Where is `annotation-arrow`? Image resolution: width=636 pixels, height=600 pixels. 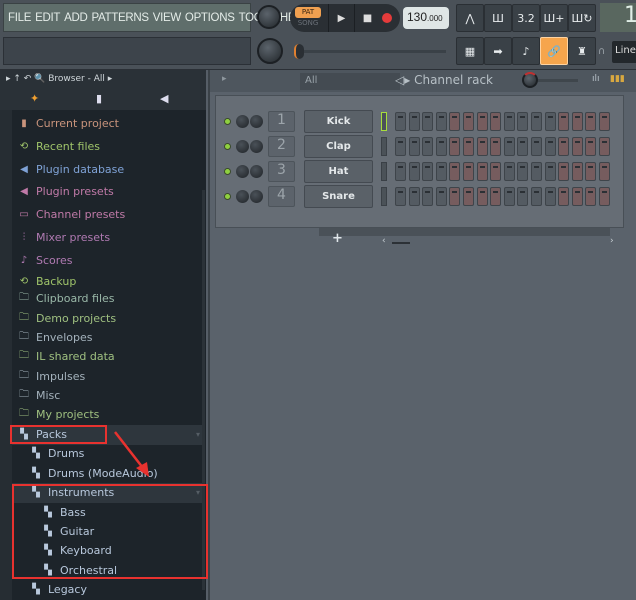
annotation-arrow is located at coordinates (131, 454).